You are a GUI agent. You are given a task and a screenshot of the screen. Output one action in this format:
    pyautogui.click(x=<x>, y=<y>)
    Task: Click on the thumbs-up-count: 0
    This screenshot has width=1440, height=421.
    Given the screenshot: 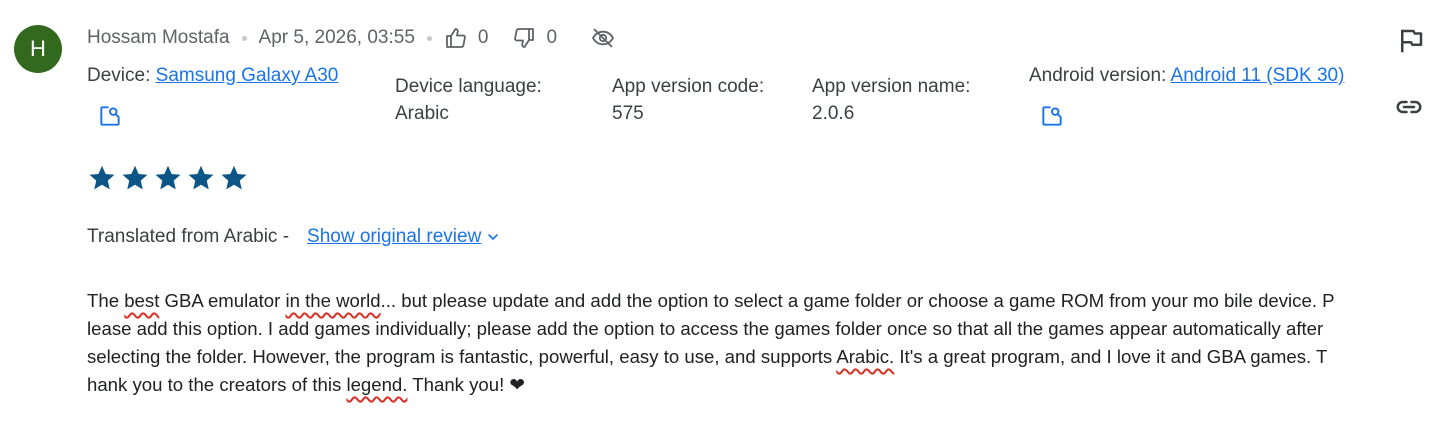 What is the action you would take?
    pyautogui.click(x=483, y=37)
    